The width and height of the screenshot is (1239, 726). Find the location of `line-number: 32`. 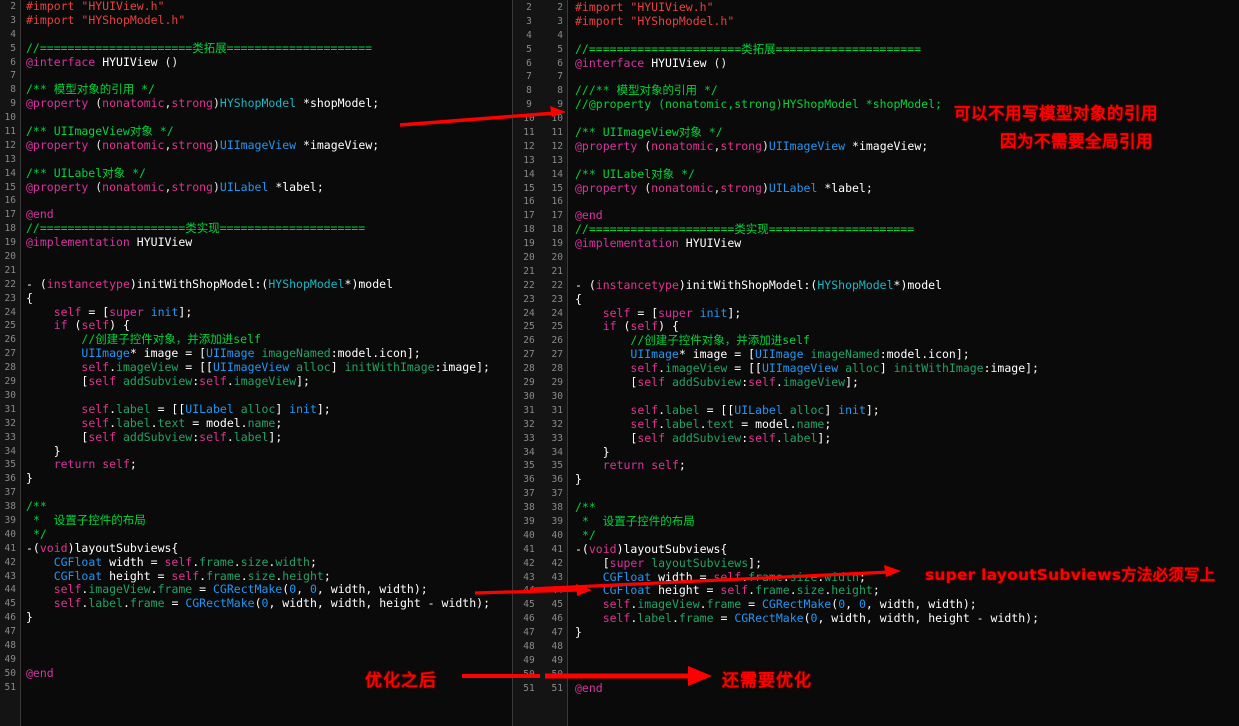

line-number: 32 is located at coordinates (10, 423).